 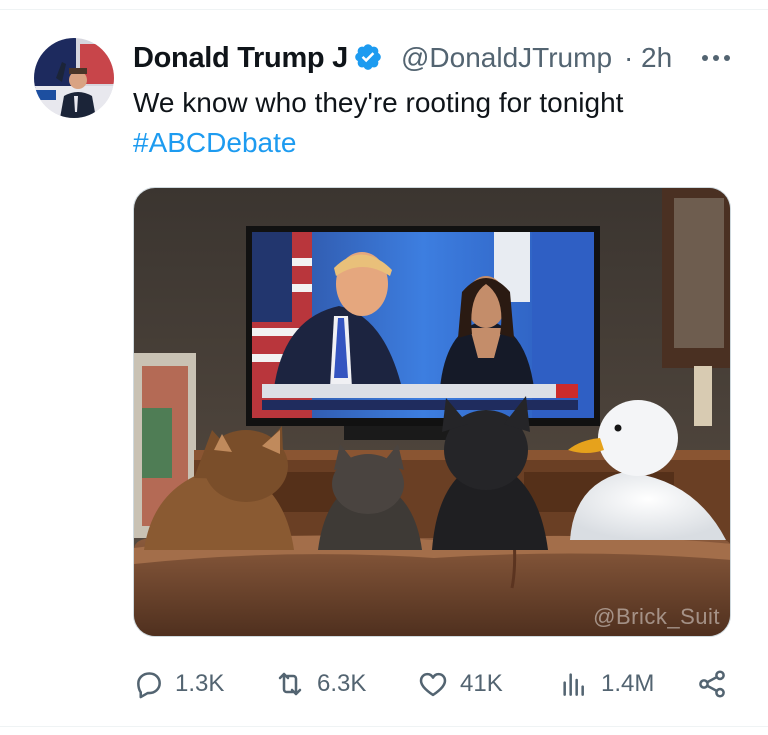 What do you see at coordinates (290, 684) in the screenshot?
I see `retweet-icon` at bounding box center [290, 684].